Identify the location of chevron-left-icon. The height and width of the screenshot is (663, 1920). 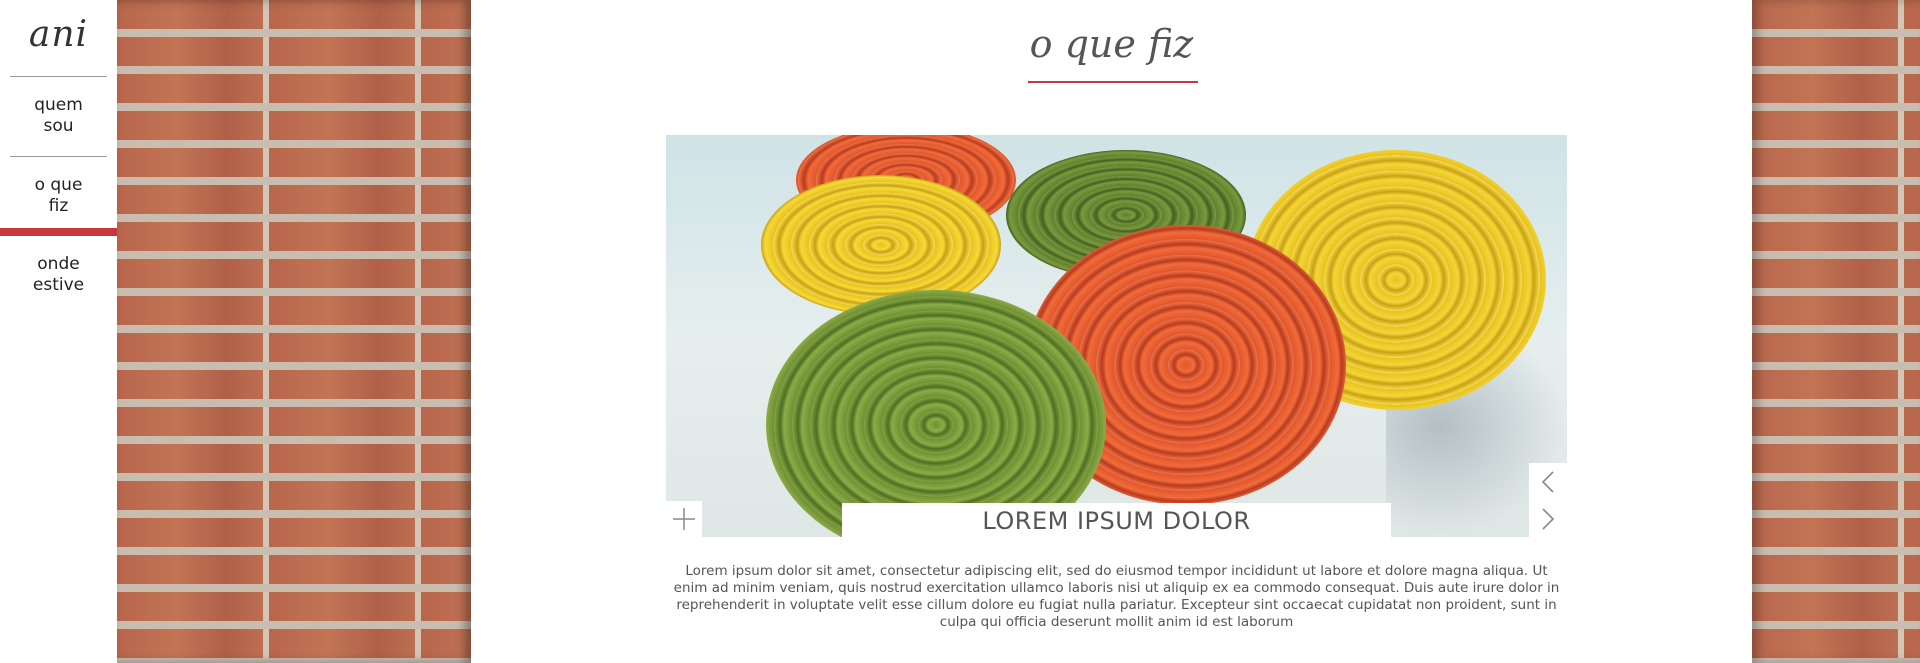
(1547, 481).